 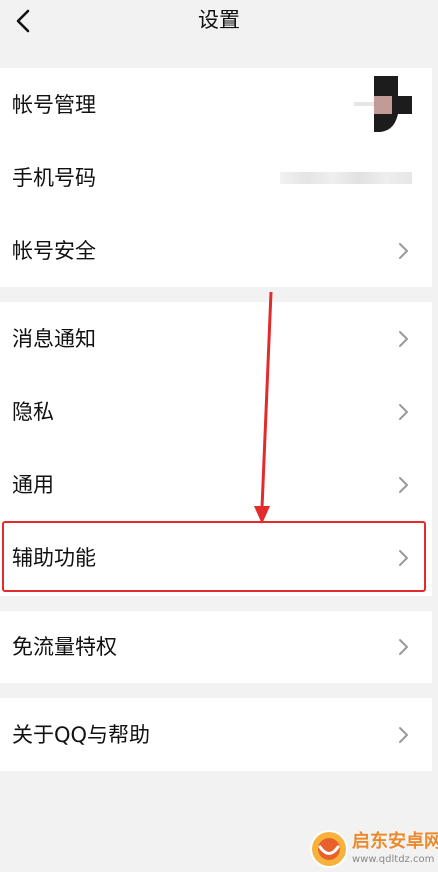 What do you see at coordinates (393, 859) in the screenshot?
I see `watermark-url: www.qdltdz.com` at bounding box center [393, 859].